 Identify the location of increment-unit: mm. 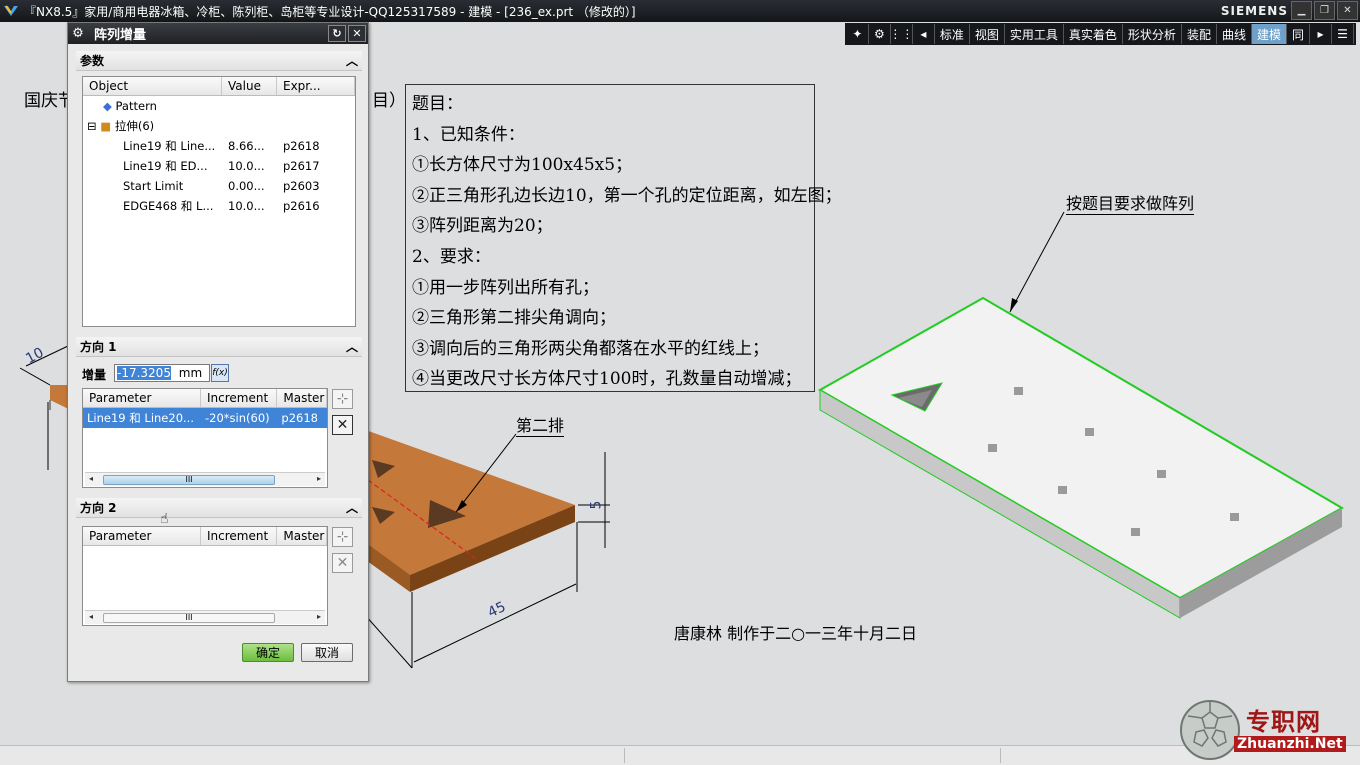
(190, 373).